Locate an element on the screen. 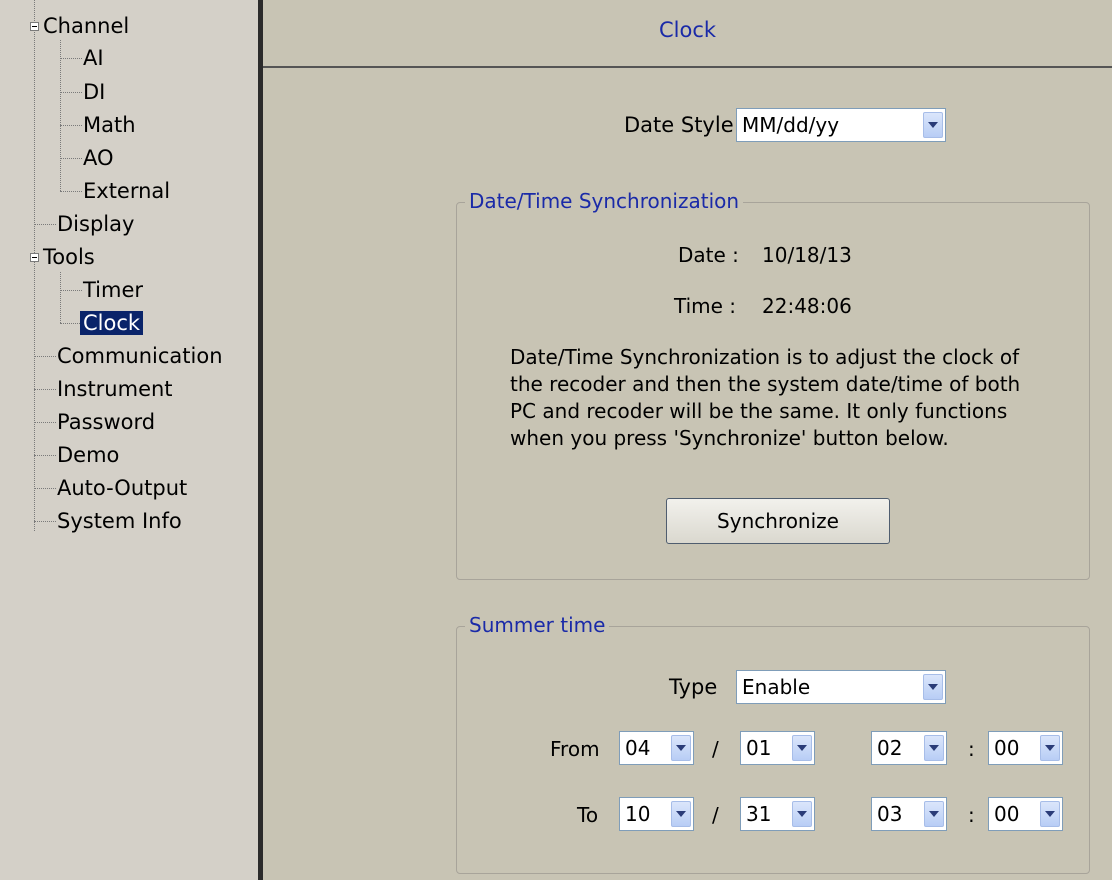 The image size is (1112, 880). tree-item-label: Clock is located at coordinates (112, 323).